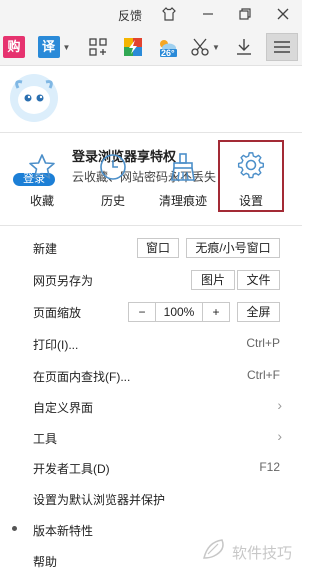 The height and width of the screenshot is (570, 320). I want to click on menu-item-customize: 自定义界面 ›, so click(151, 406).